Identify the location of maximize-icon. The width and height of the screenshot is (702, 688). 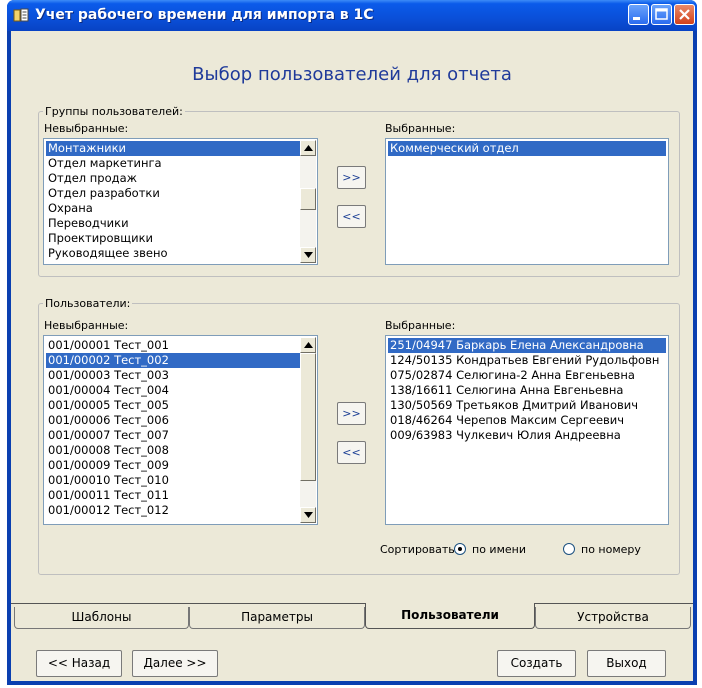
(661, 14).